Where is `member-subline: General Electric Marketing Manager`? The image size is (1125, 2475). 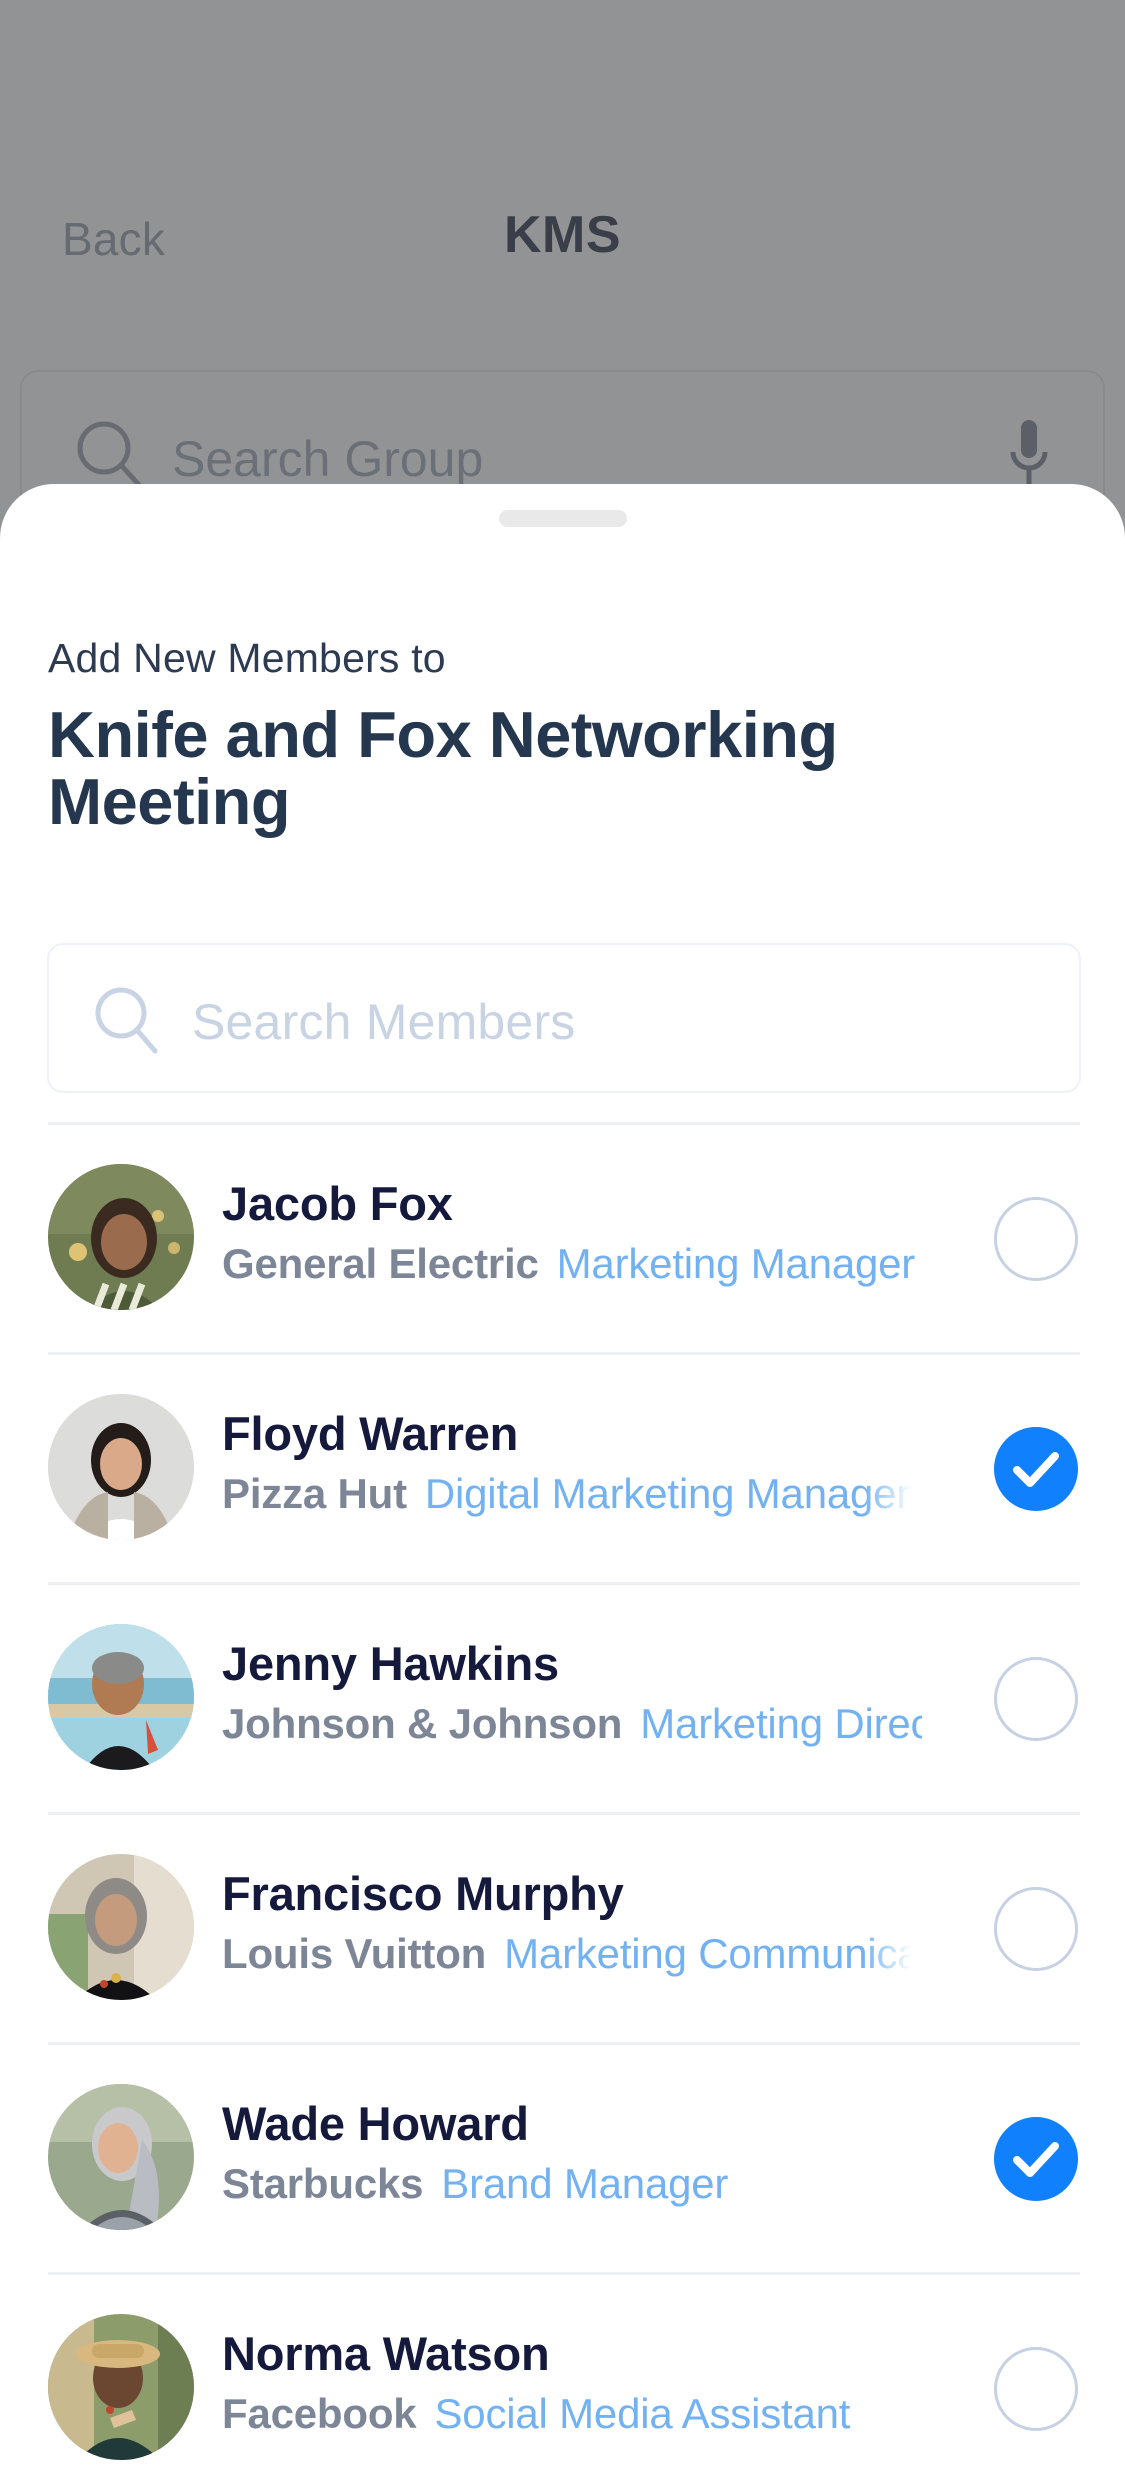
member-subline: General Electric Marketing Manager is located at coordinates (572, 1263).